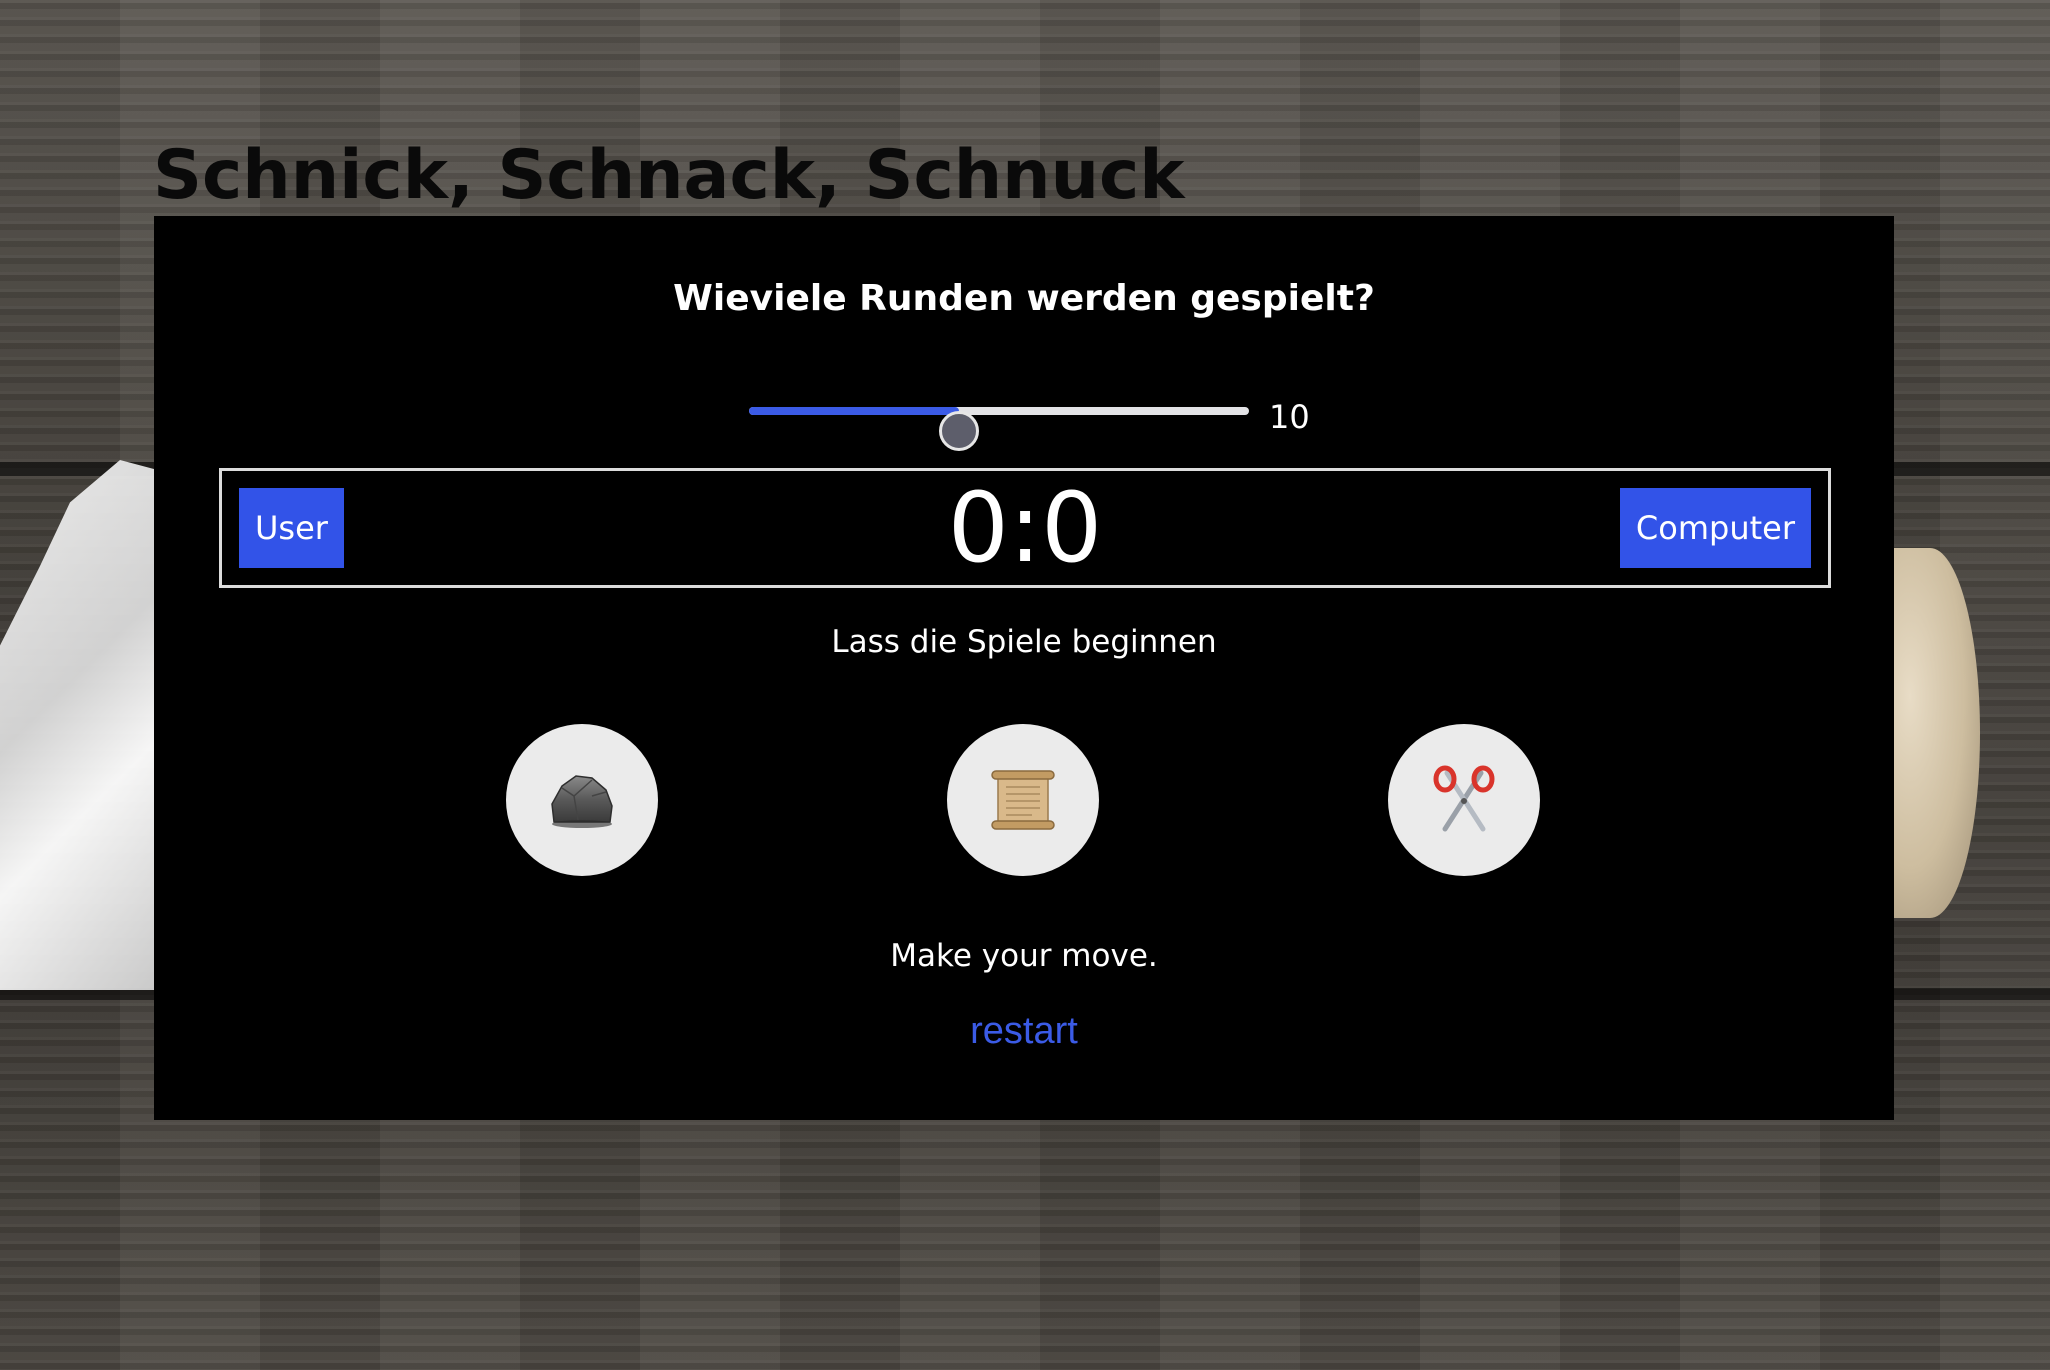 This screenshot has width=2050, height=1370. Describe the element at coordinates (1024, 956) in the screenshot. I see `move-prompt: Make your move.` at that location.